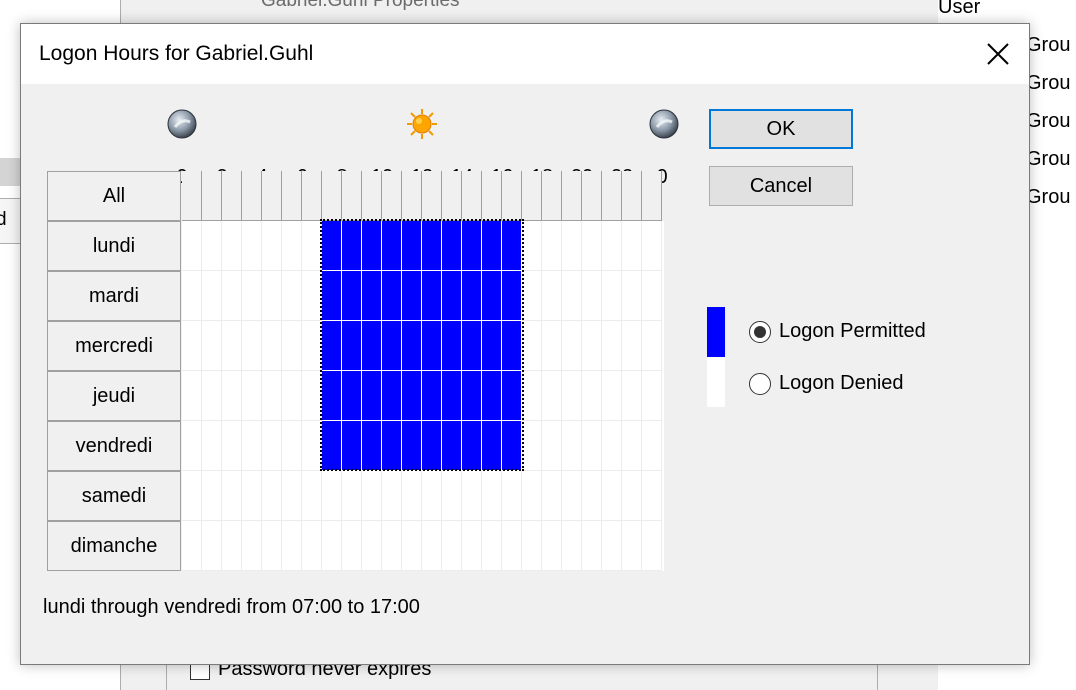  What do you see at coordinates (114, 346) in the screenshot?
I see `day-button-mercredi: mercredi` at bounding box center [114, 346].